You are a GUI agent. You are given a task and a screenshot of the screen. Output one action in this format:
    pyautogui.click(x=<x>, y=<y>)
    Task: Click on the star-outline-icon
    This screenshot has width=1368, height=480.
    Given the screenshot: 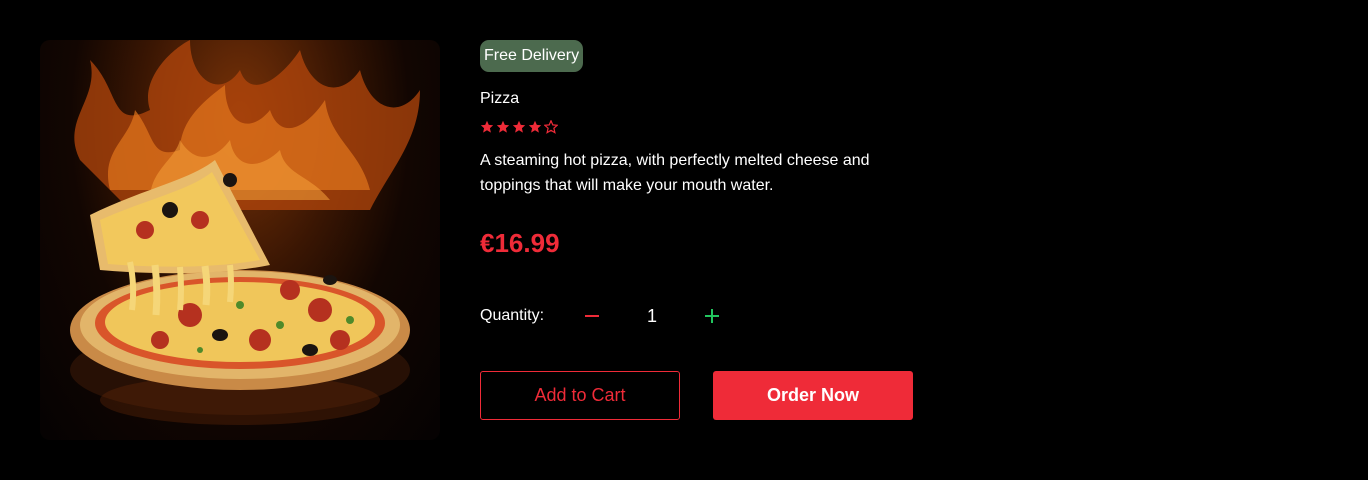 What is the action you would take?
    pyautogui.click(x=551, y=127)
    